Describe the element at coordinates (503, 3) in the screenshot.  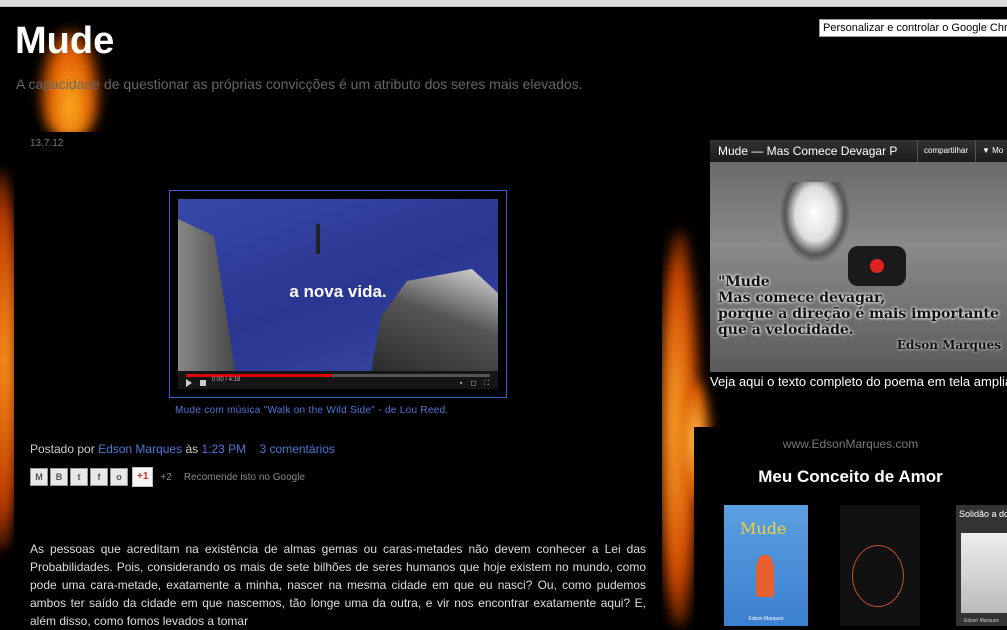
I see `browser-toolbar` at that location.